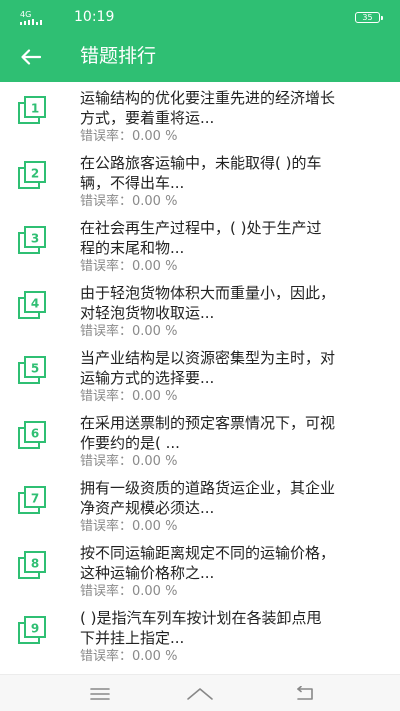 The image size is (400, 711). I want to click on return-button, so click(305, 694).